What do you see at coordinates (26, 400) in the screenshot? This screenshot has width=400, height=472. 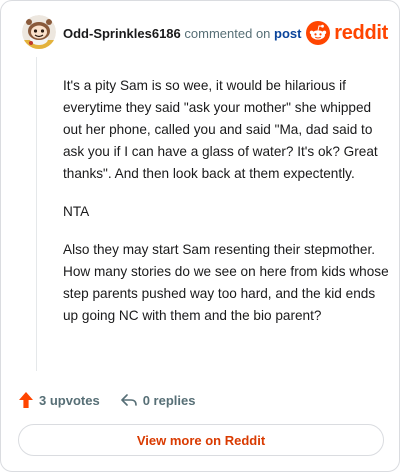 I see `upvote-arrow-icon` at bounding box center [26, 400].